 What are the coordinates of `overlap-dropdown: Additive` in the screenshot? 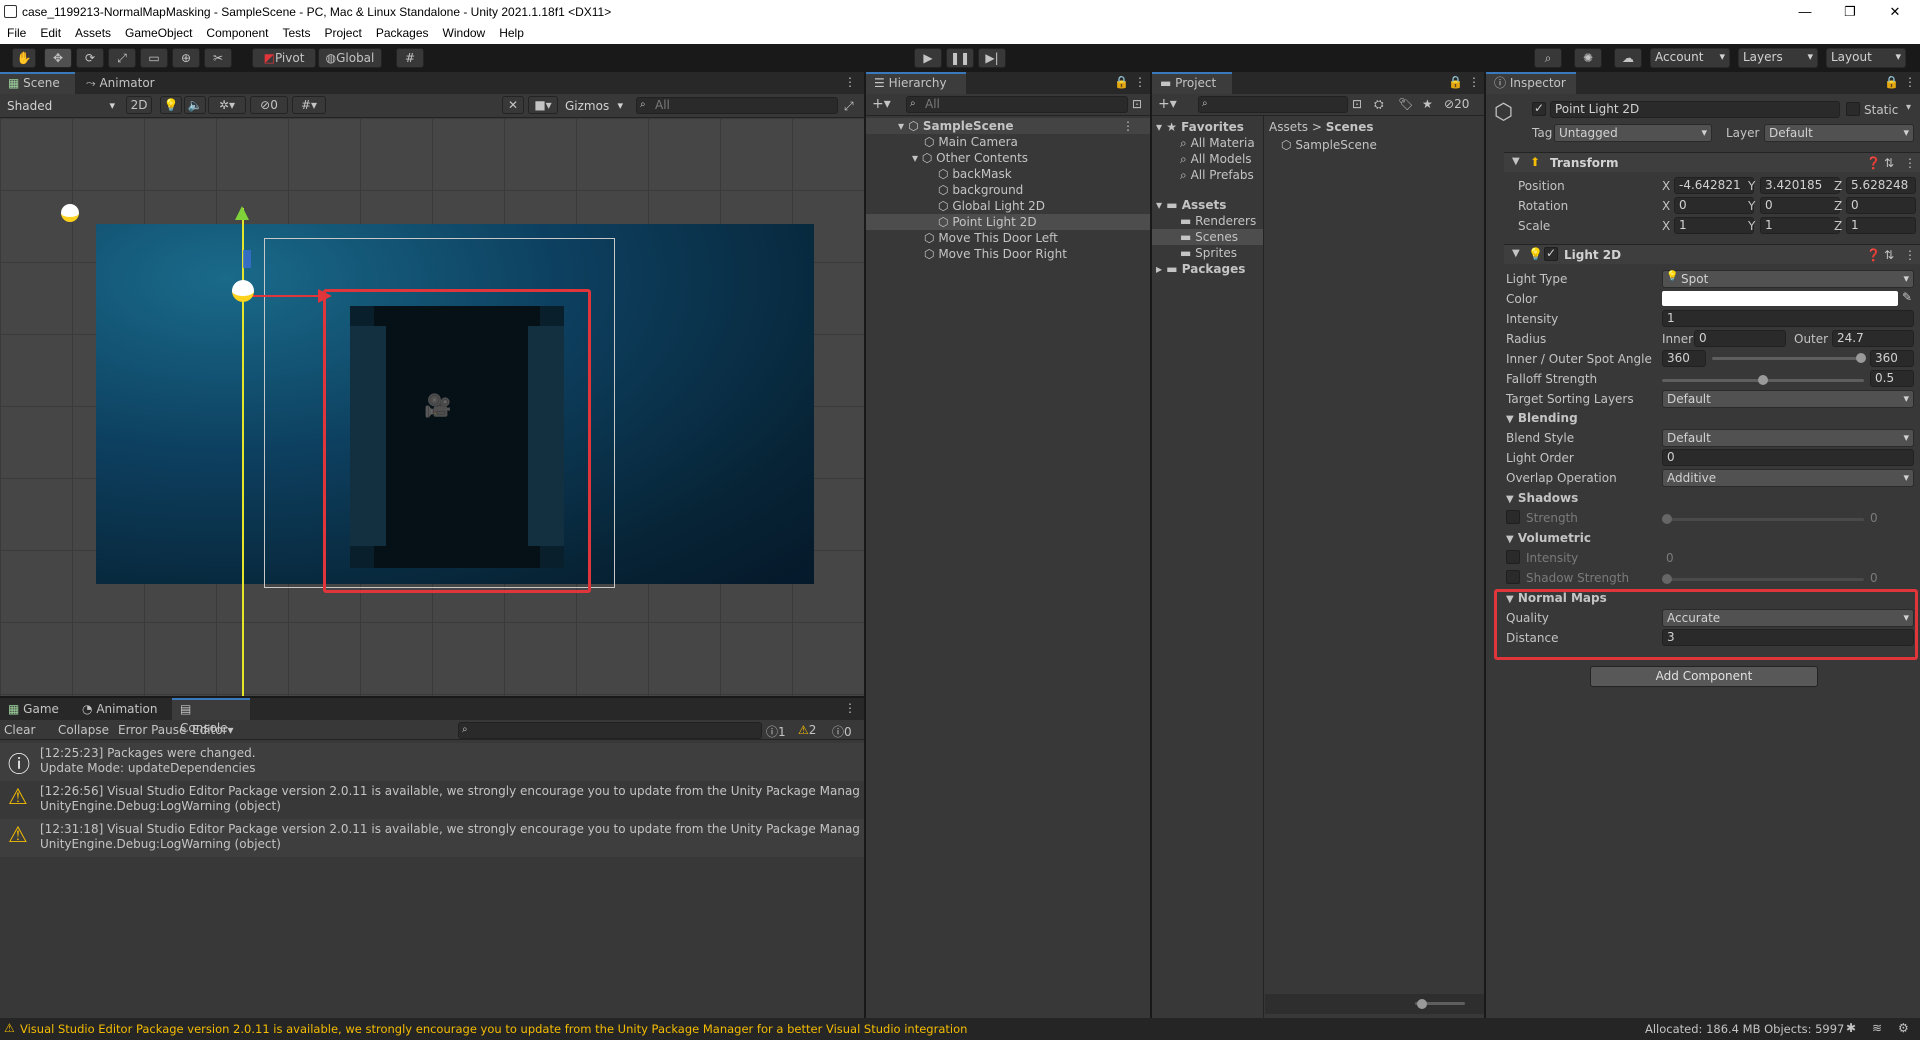 It's located at (1788, 478).